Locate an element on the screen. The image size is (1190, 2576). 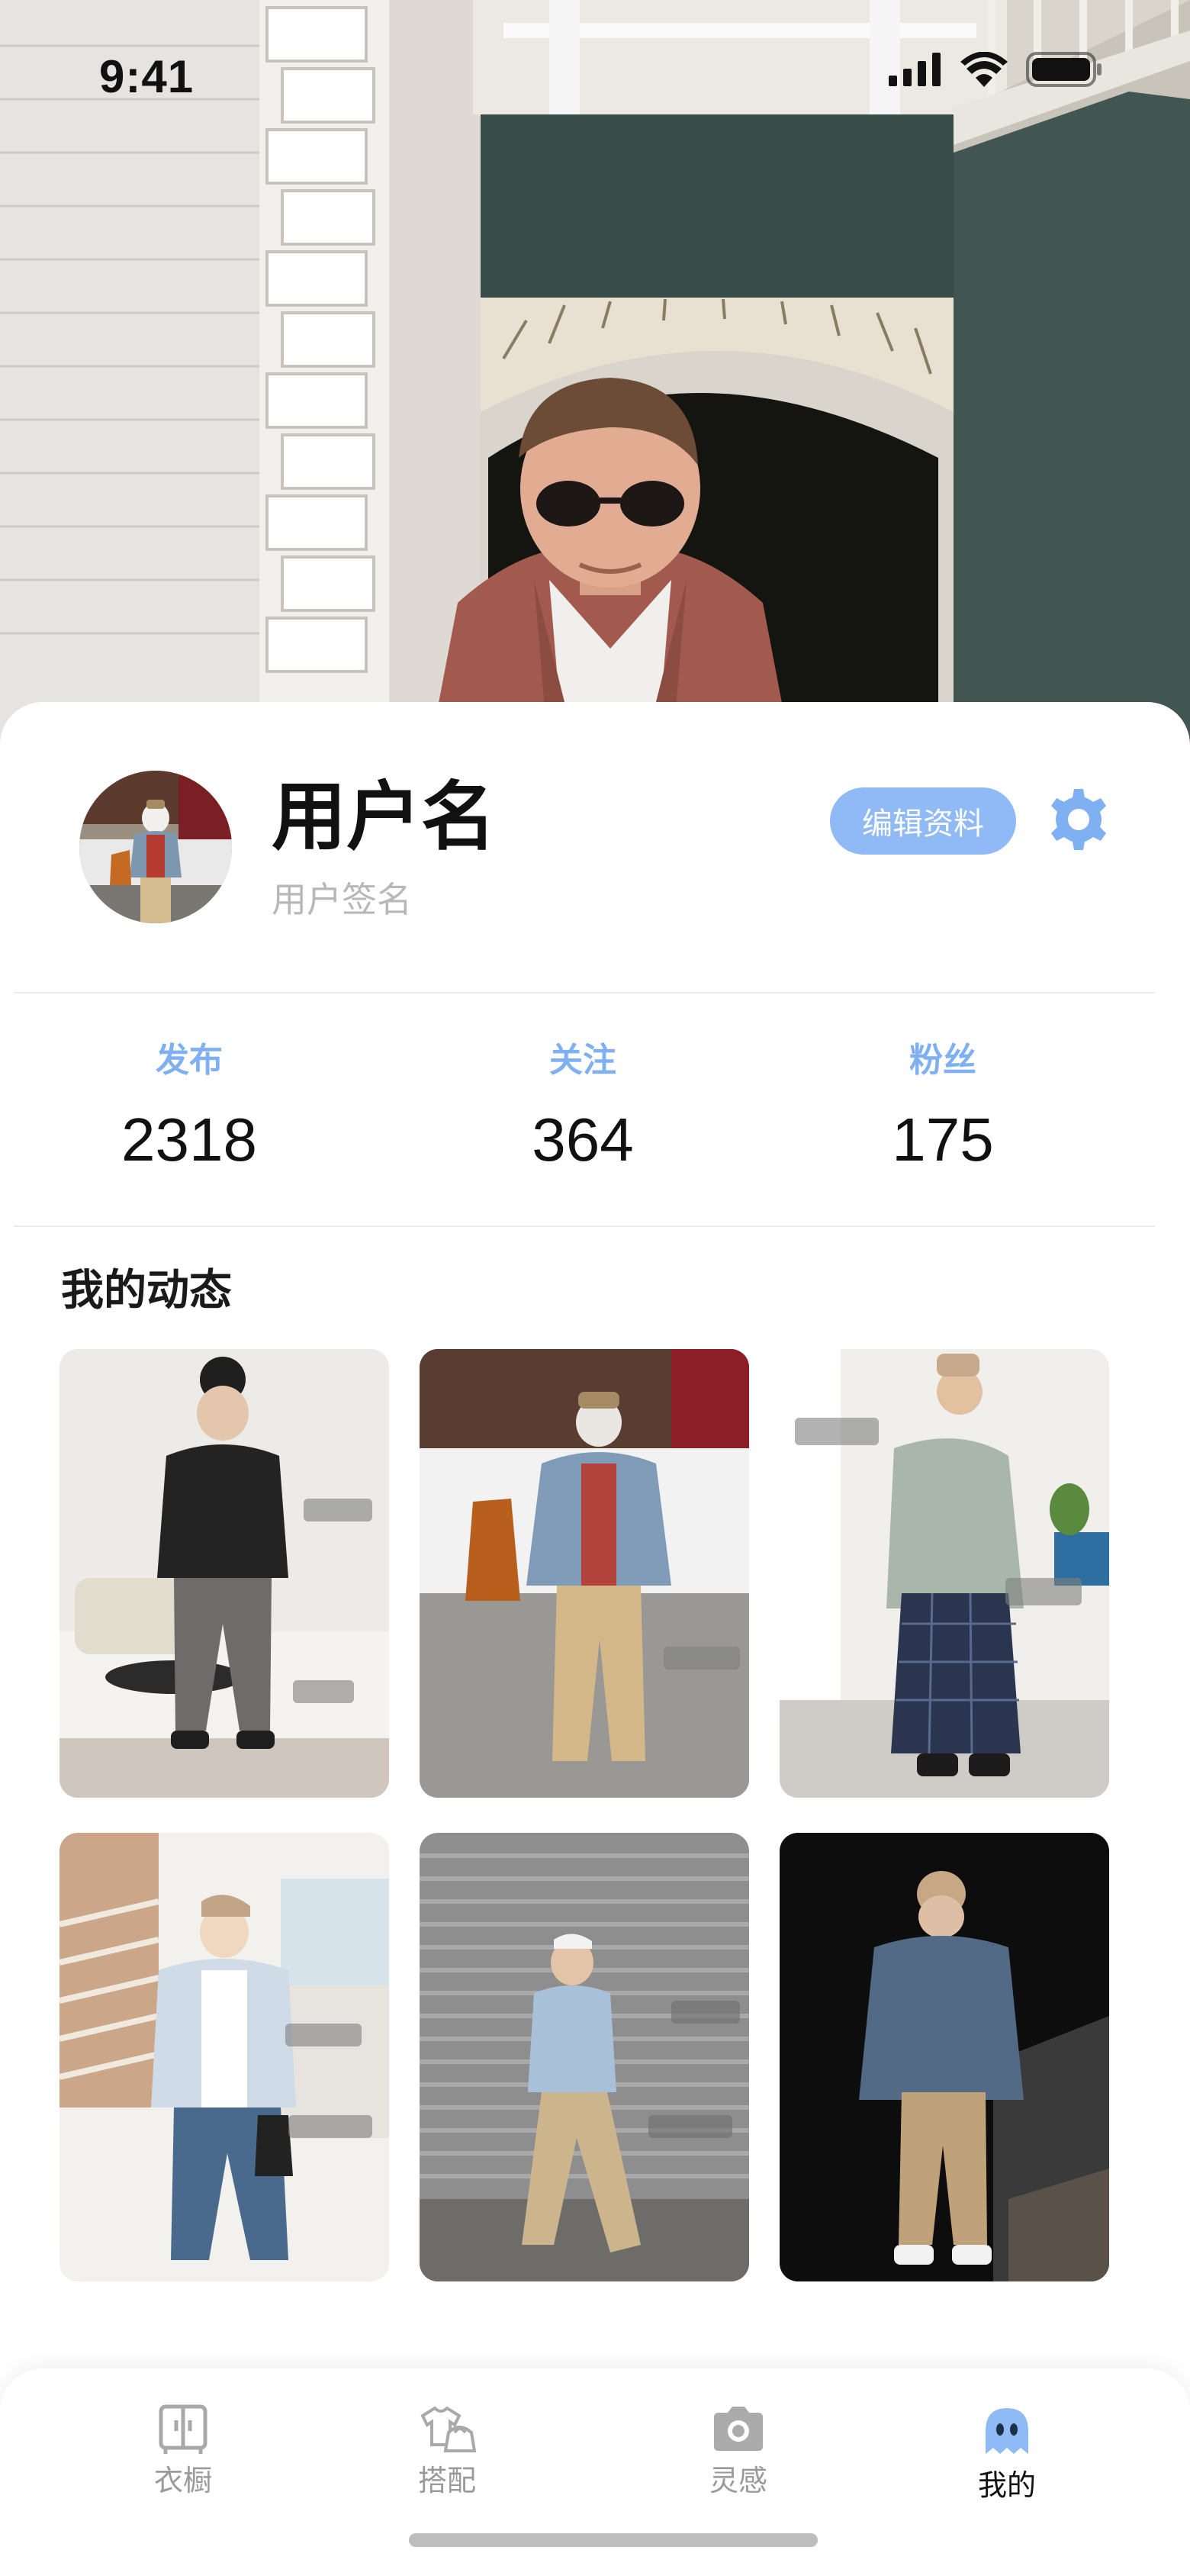
avatar-image is located at coordinates (155, 847).